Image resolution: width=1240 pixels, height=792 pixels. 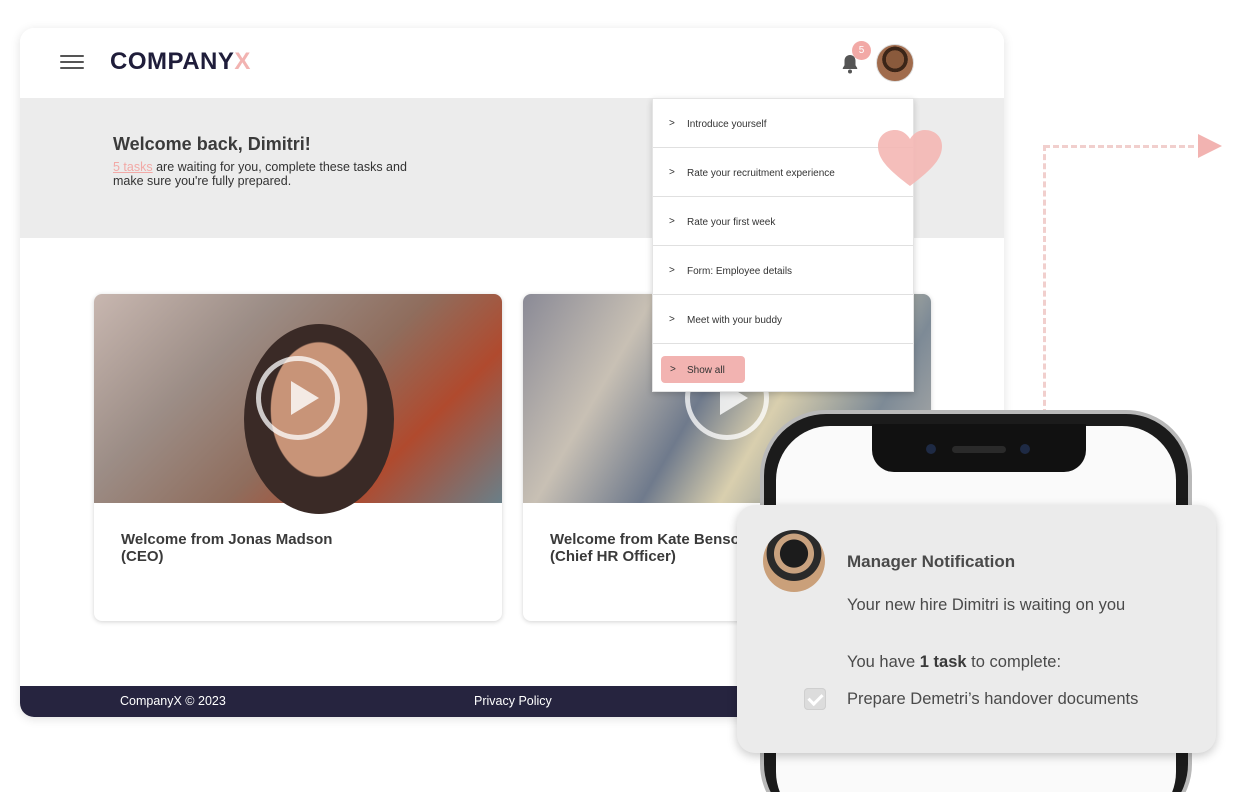 What do you see at coordinates (783, 221) in the screenshot?
I see `task-item-rate-first-week: > Rate your first week` at bounding box center [783, 221].